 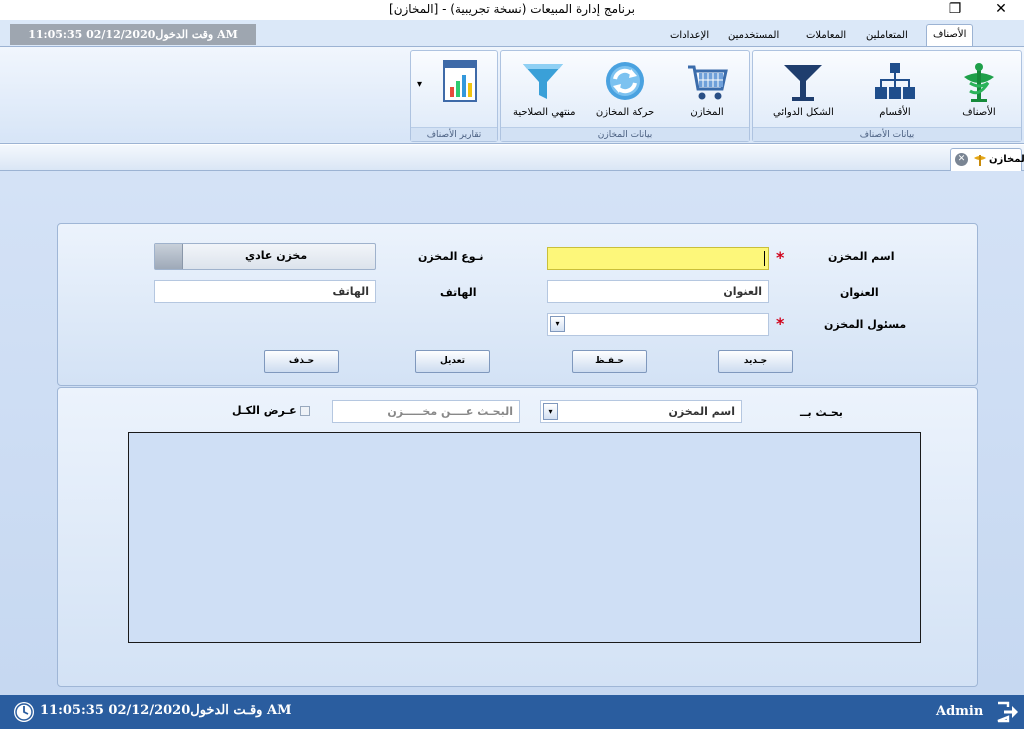 What do you see at coordinates (460, 81) in the screenshot?
I see `report-chart-icon` at bounding box center [460, 81].